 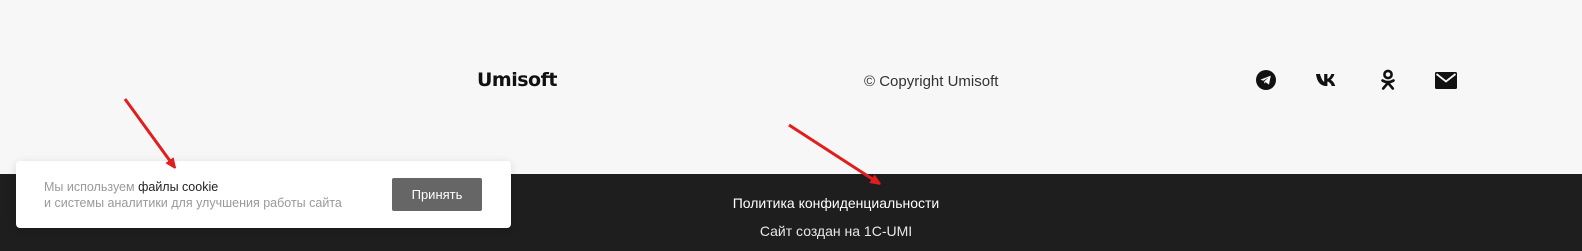 What do you see at coordinates (91, 187) in the screenshot?
I see `cookie-text-prefix: Мы используем` at bounding box center [91, 187].